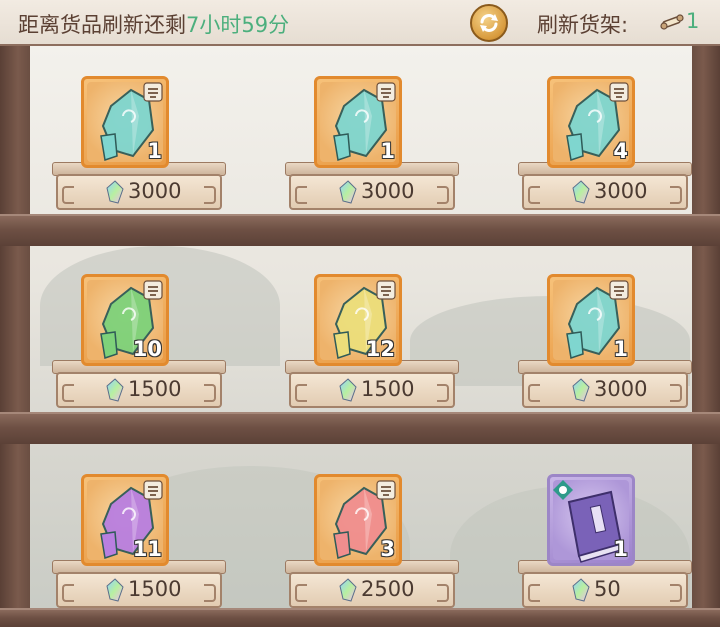 The image size is (720, 627). Describe the element at coordinates (125, 520) in the screenshot. I see `item-card: 11` at that location.